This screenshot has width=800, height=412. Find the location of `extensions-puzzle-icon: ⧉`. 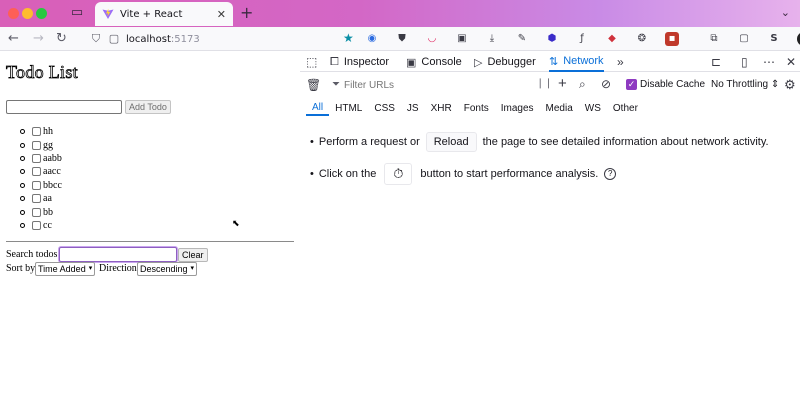

extensions-puzzle-icon: ⧉ is located at coordinates (714, 39).